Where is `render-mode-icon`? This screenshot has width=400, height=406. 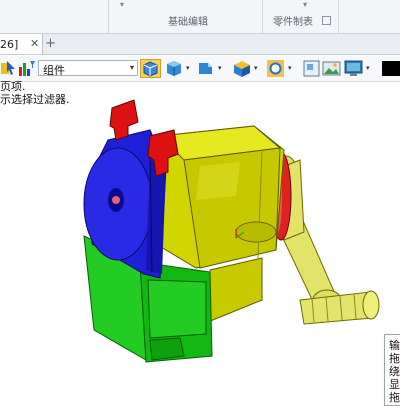 render-mode-icon is located at coordinates (241, 68).